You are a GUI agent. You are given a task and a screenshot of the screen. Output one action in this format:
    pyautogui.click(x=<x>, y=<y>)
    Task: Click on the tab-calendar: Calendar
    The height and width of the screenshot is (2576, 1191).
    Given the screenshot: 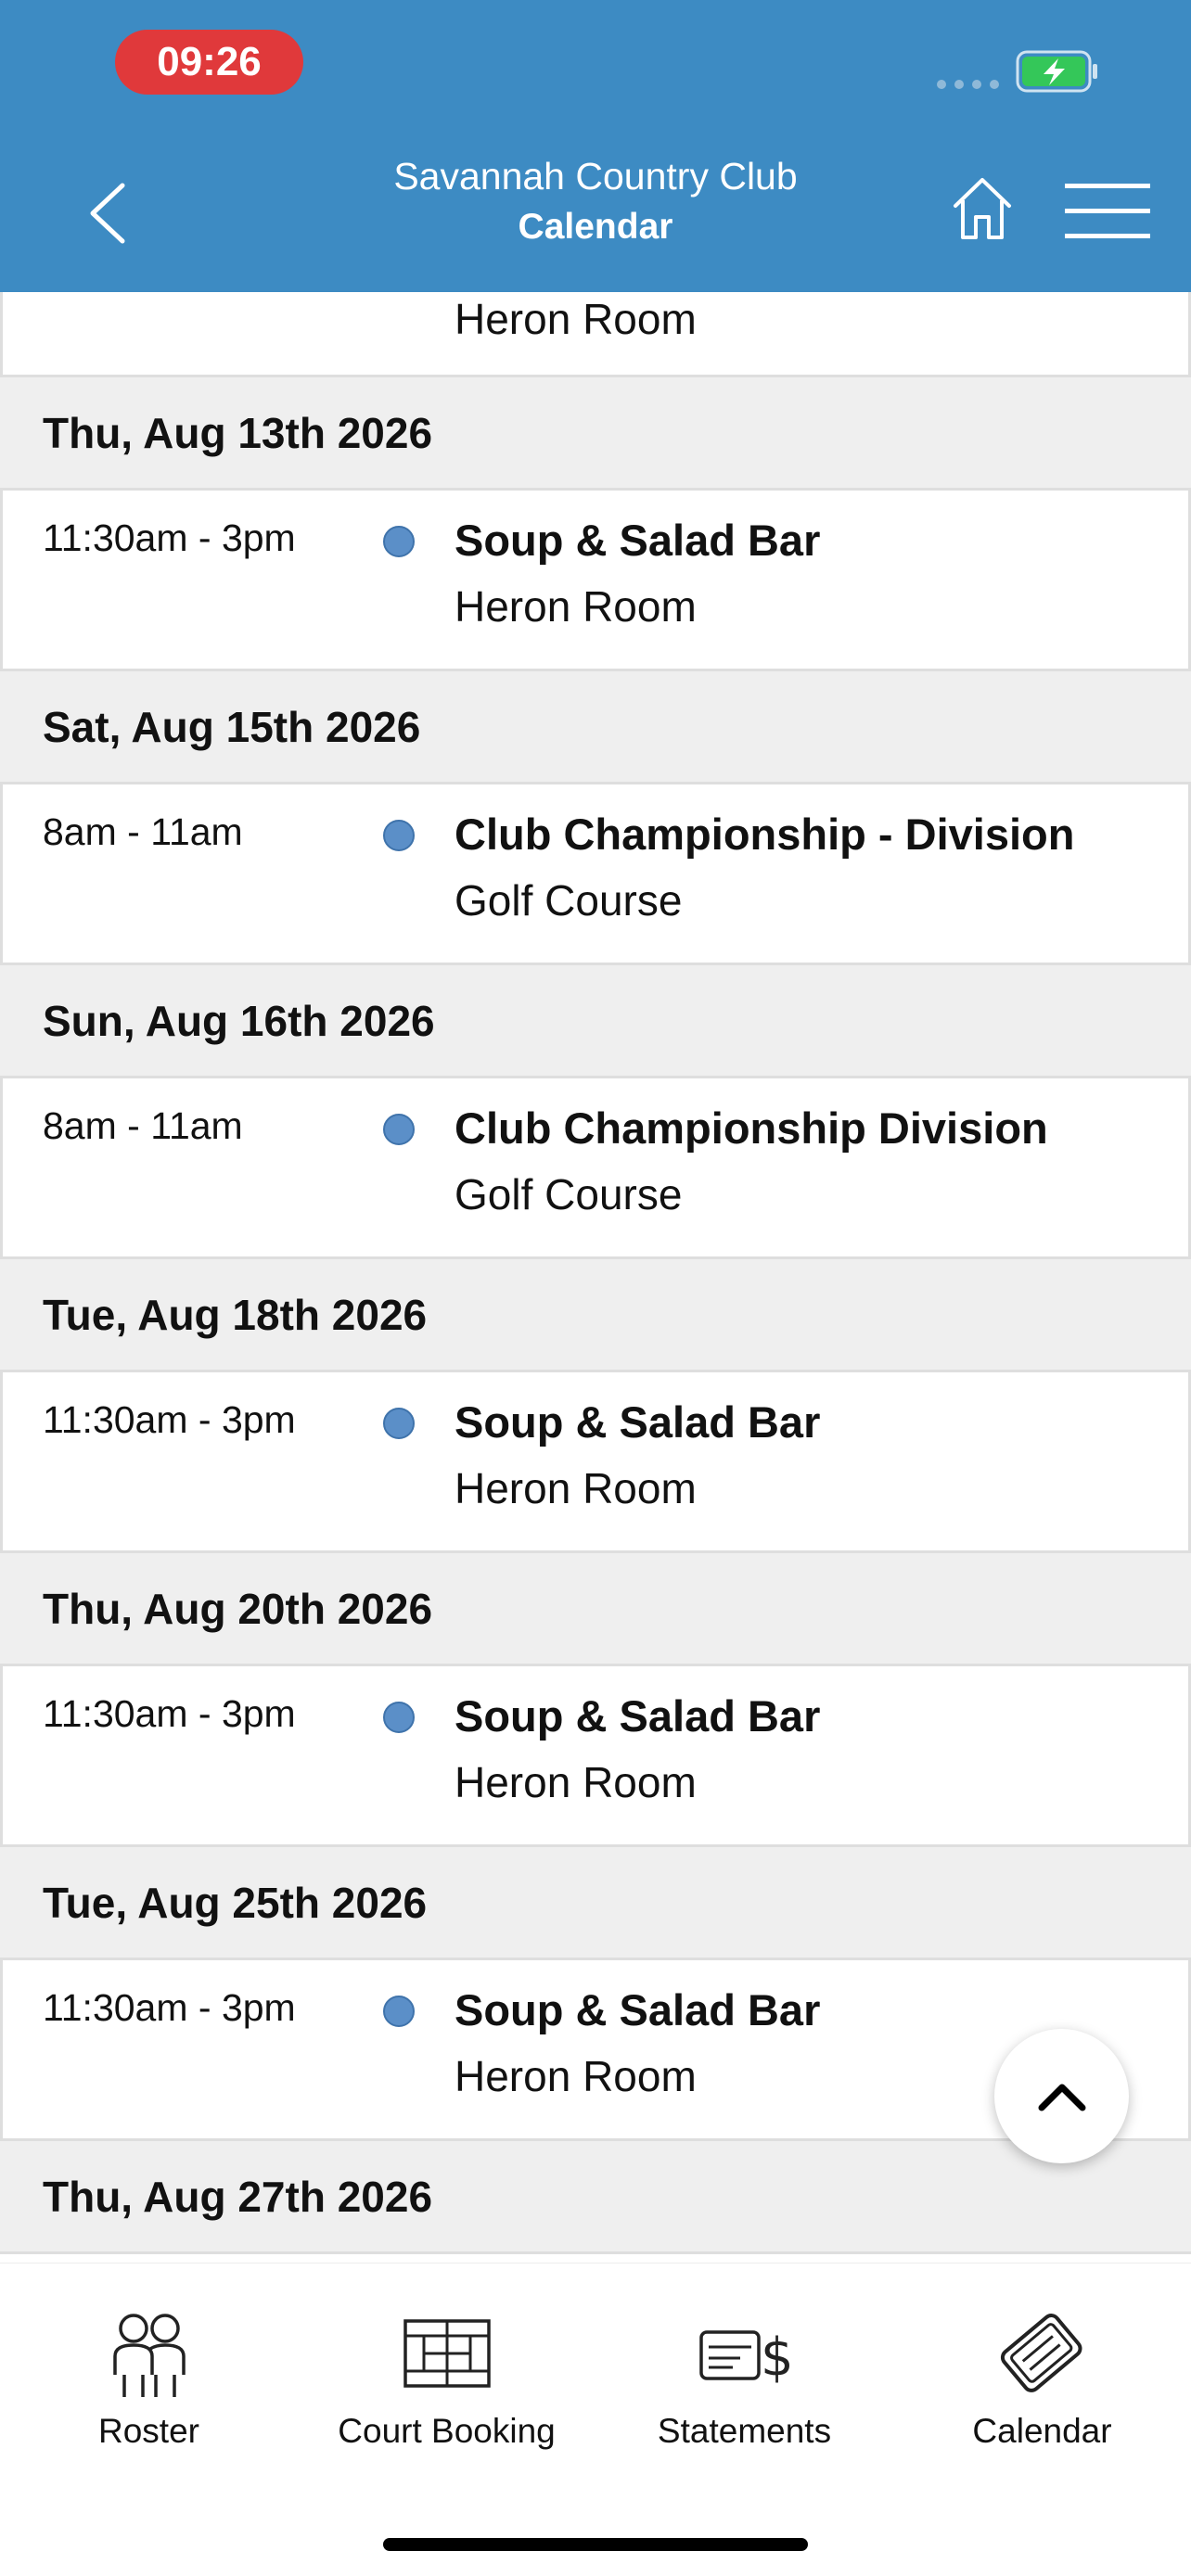 What is the action you would take?
    pyautogui.click(x=1042, y=2366)
    